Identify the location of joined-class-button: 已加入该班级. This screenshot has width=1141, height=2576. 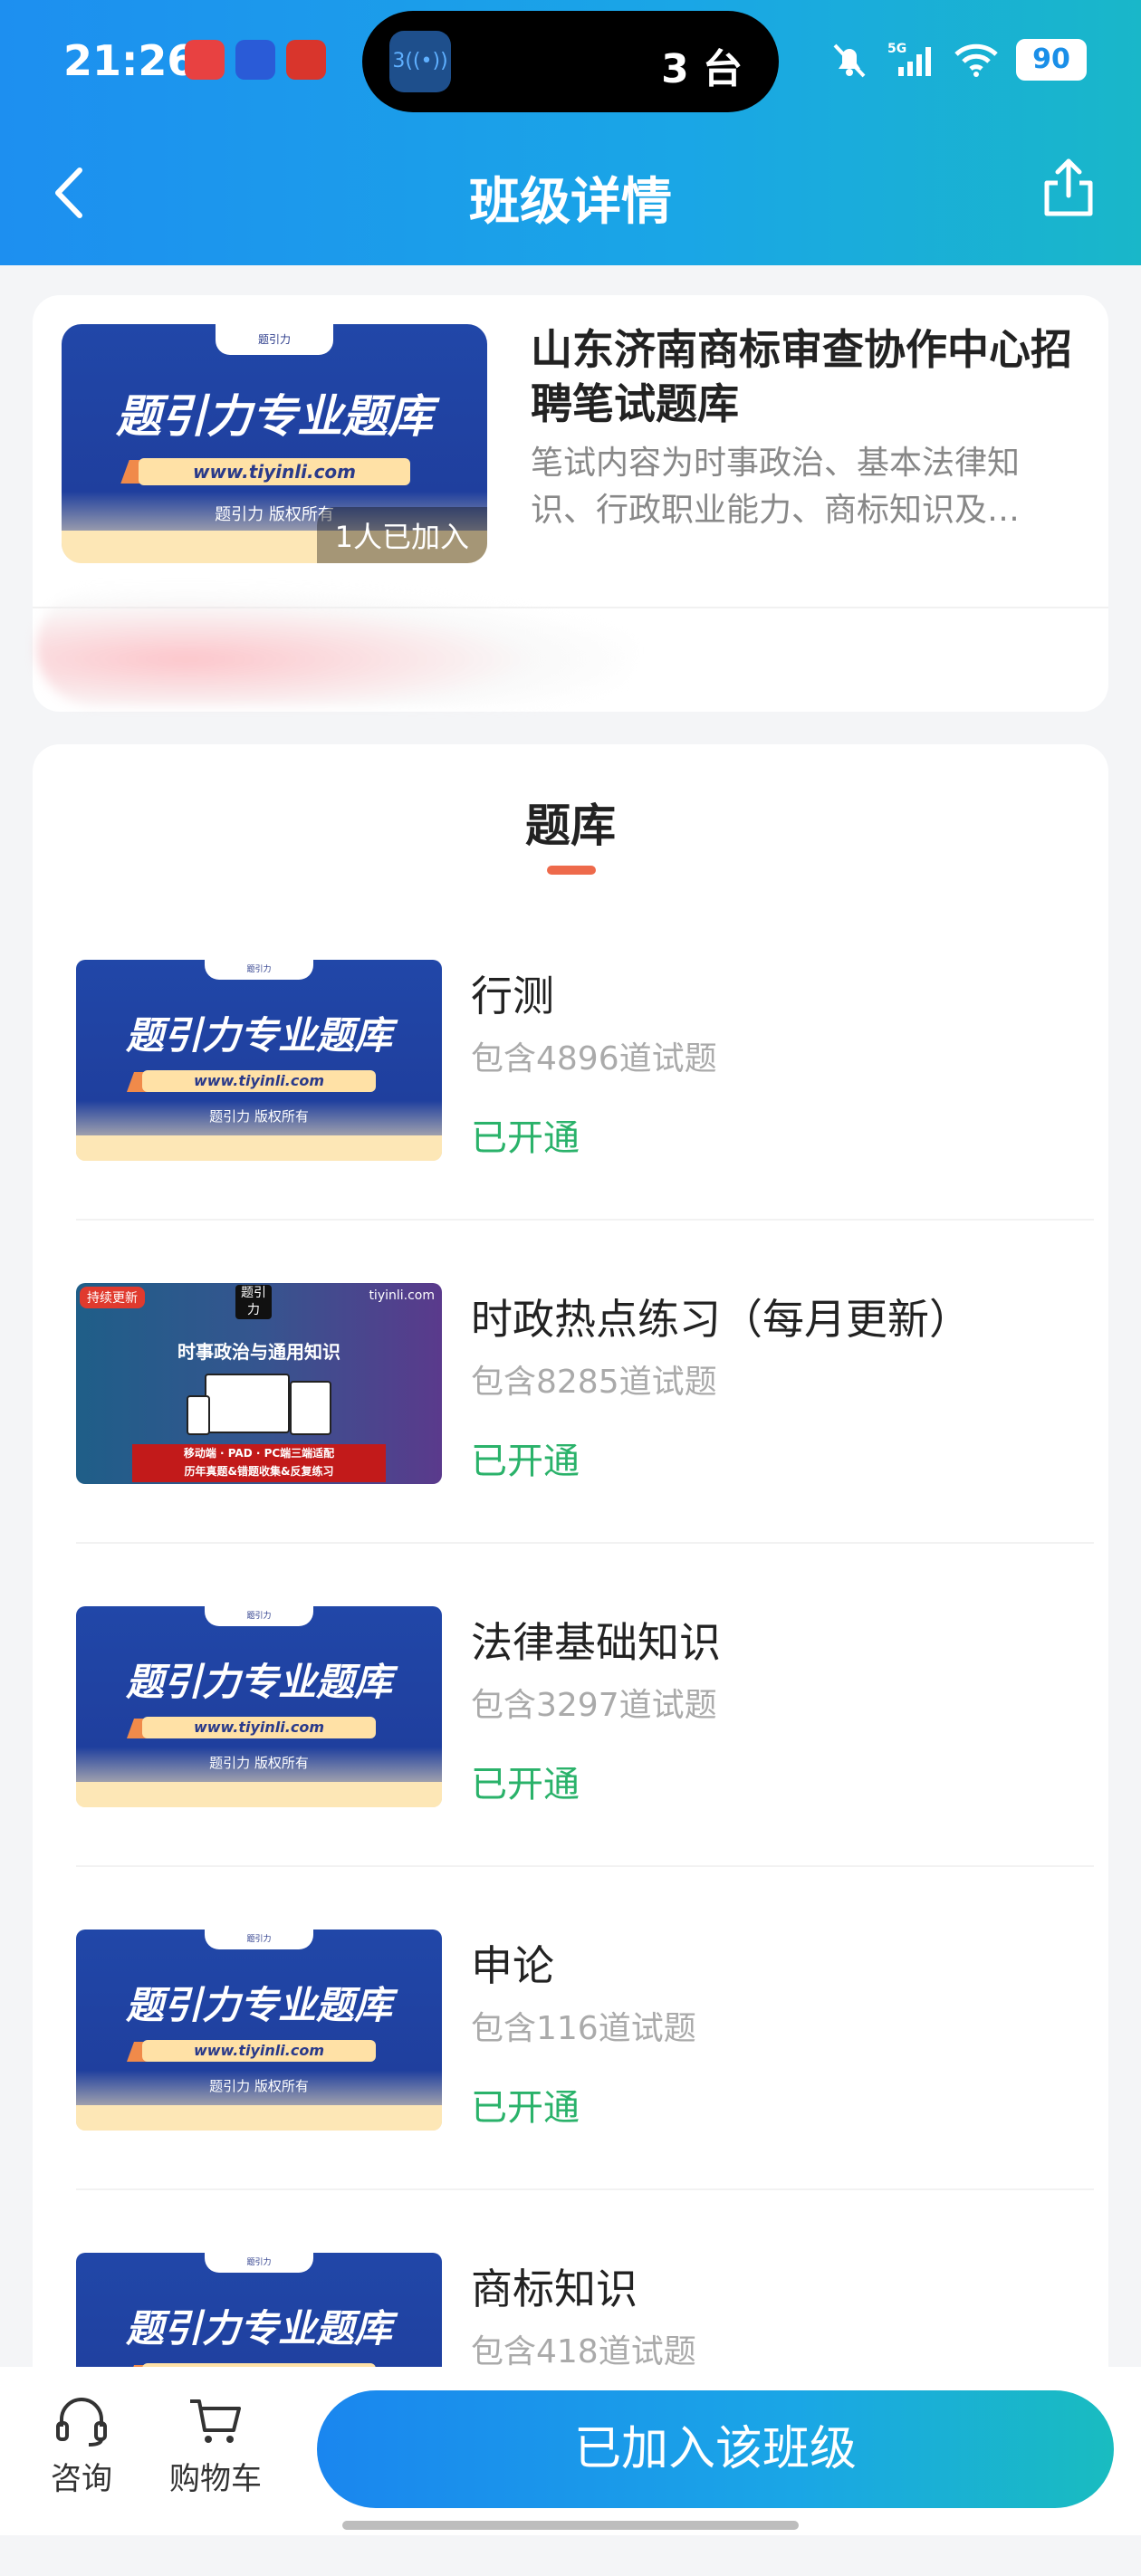
(715, 2449).